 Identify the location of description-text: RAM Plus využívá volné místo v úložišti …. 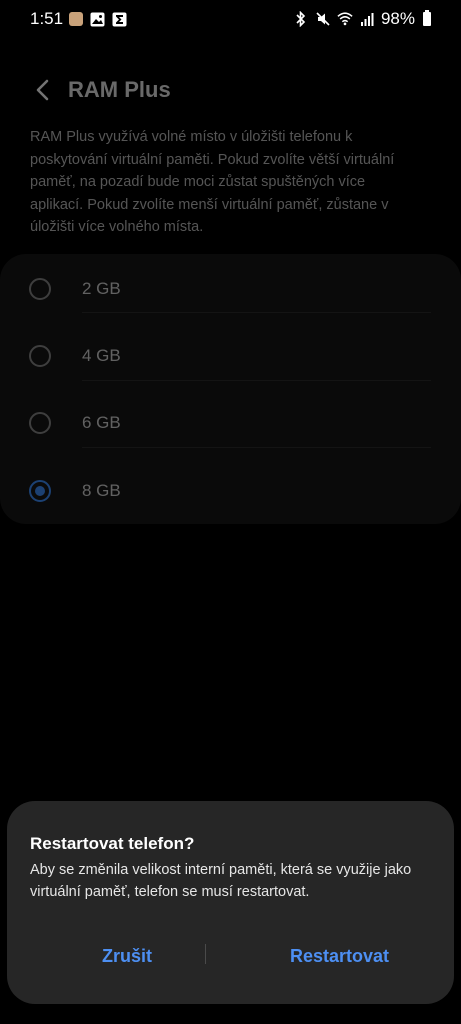
(212, 182).